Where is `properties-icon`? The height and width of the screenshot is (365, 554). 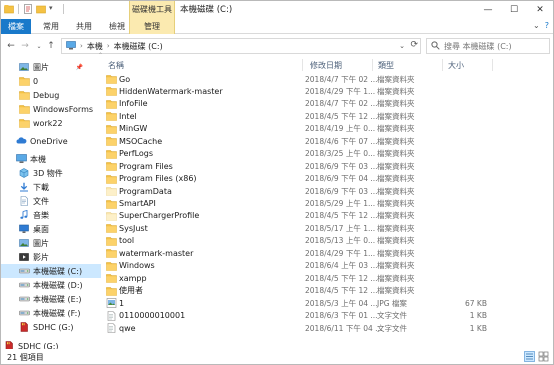 properties-icon is located at coordinates (28, 9).